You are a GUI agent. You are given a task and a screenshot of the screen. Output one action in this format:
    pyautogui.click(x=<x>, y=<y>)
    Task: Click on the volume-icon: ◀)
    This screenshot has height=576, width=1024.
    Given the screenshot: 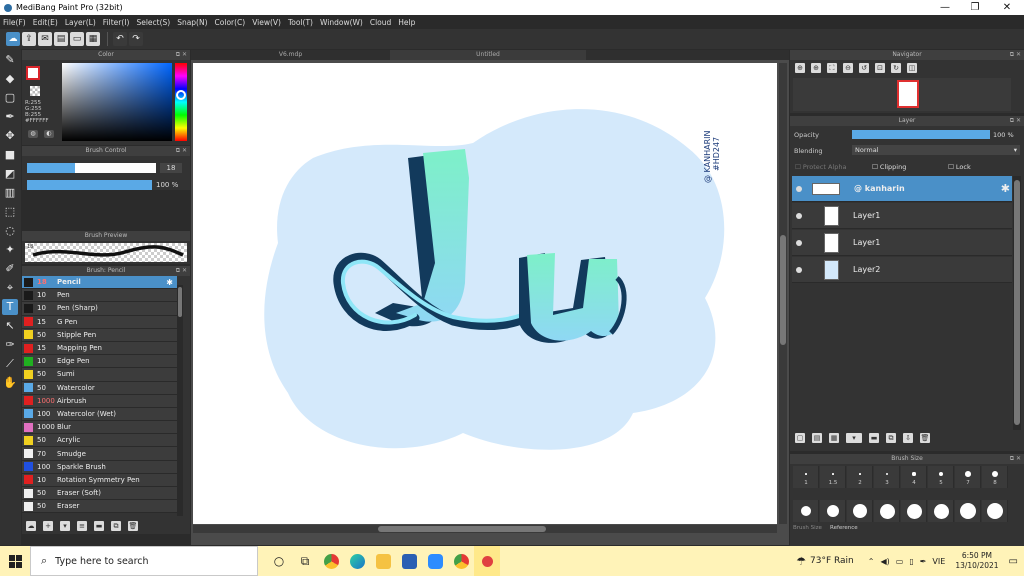 What is the action you would take?
    pyautogui.click(x=884, y=561)
    